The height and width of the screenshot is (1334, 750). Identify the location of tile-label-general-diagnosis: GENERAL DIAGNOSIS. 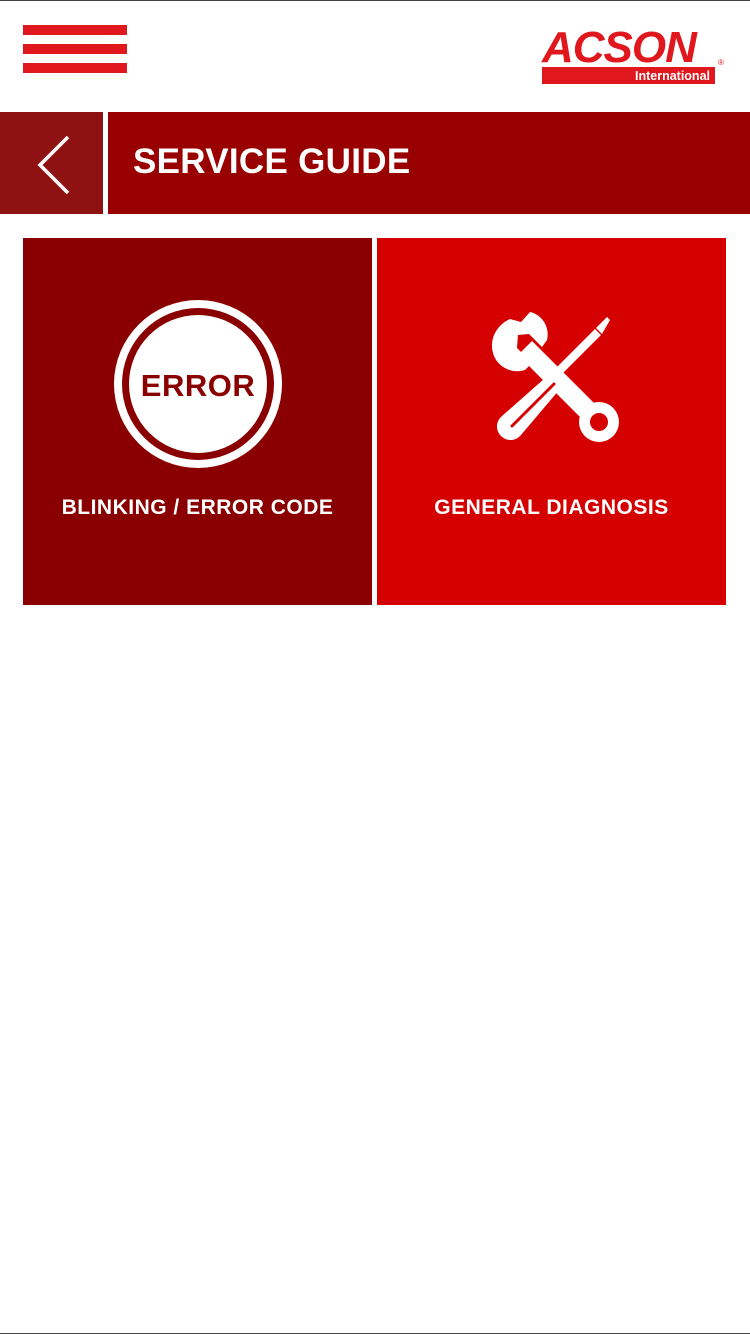
(551, 507).